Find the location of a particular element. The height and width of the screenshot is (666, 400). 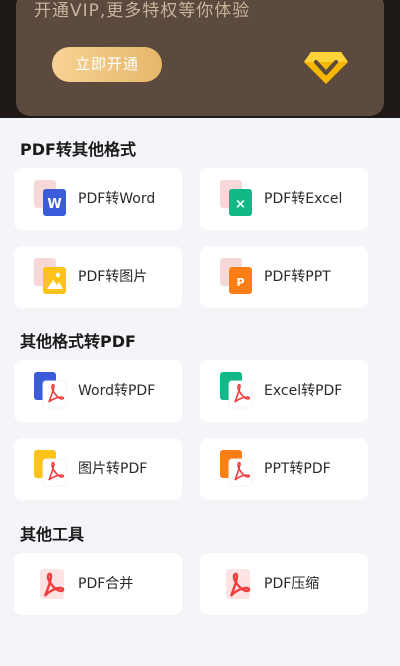

pdf-compress-icon is located at coordinates (238, 584).